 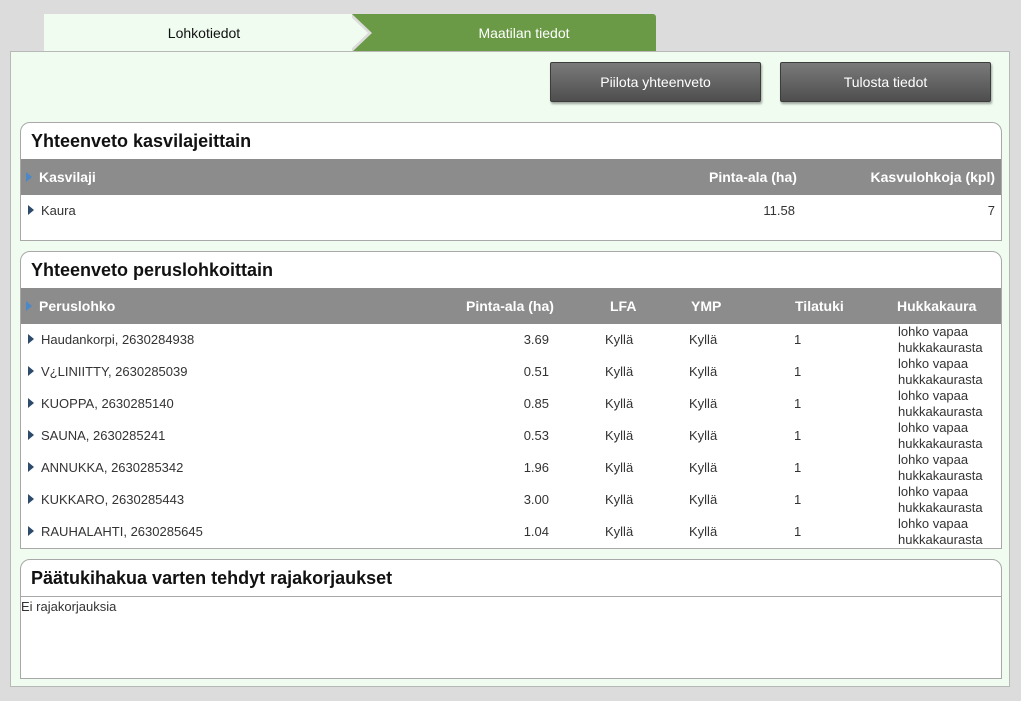 I want to click on tab-maatilan-tiedot-label: Maatilan tiedot, so click(x=524, y=33).